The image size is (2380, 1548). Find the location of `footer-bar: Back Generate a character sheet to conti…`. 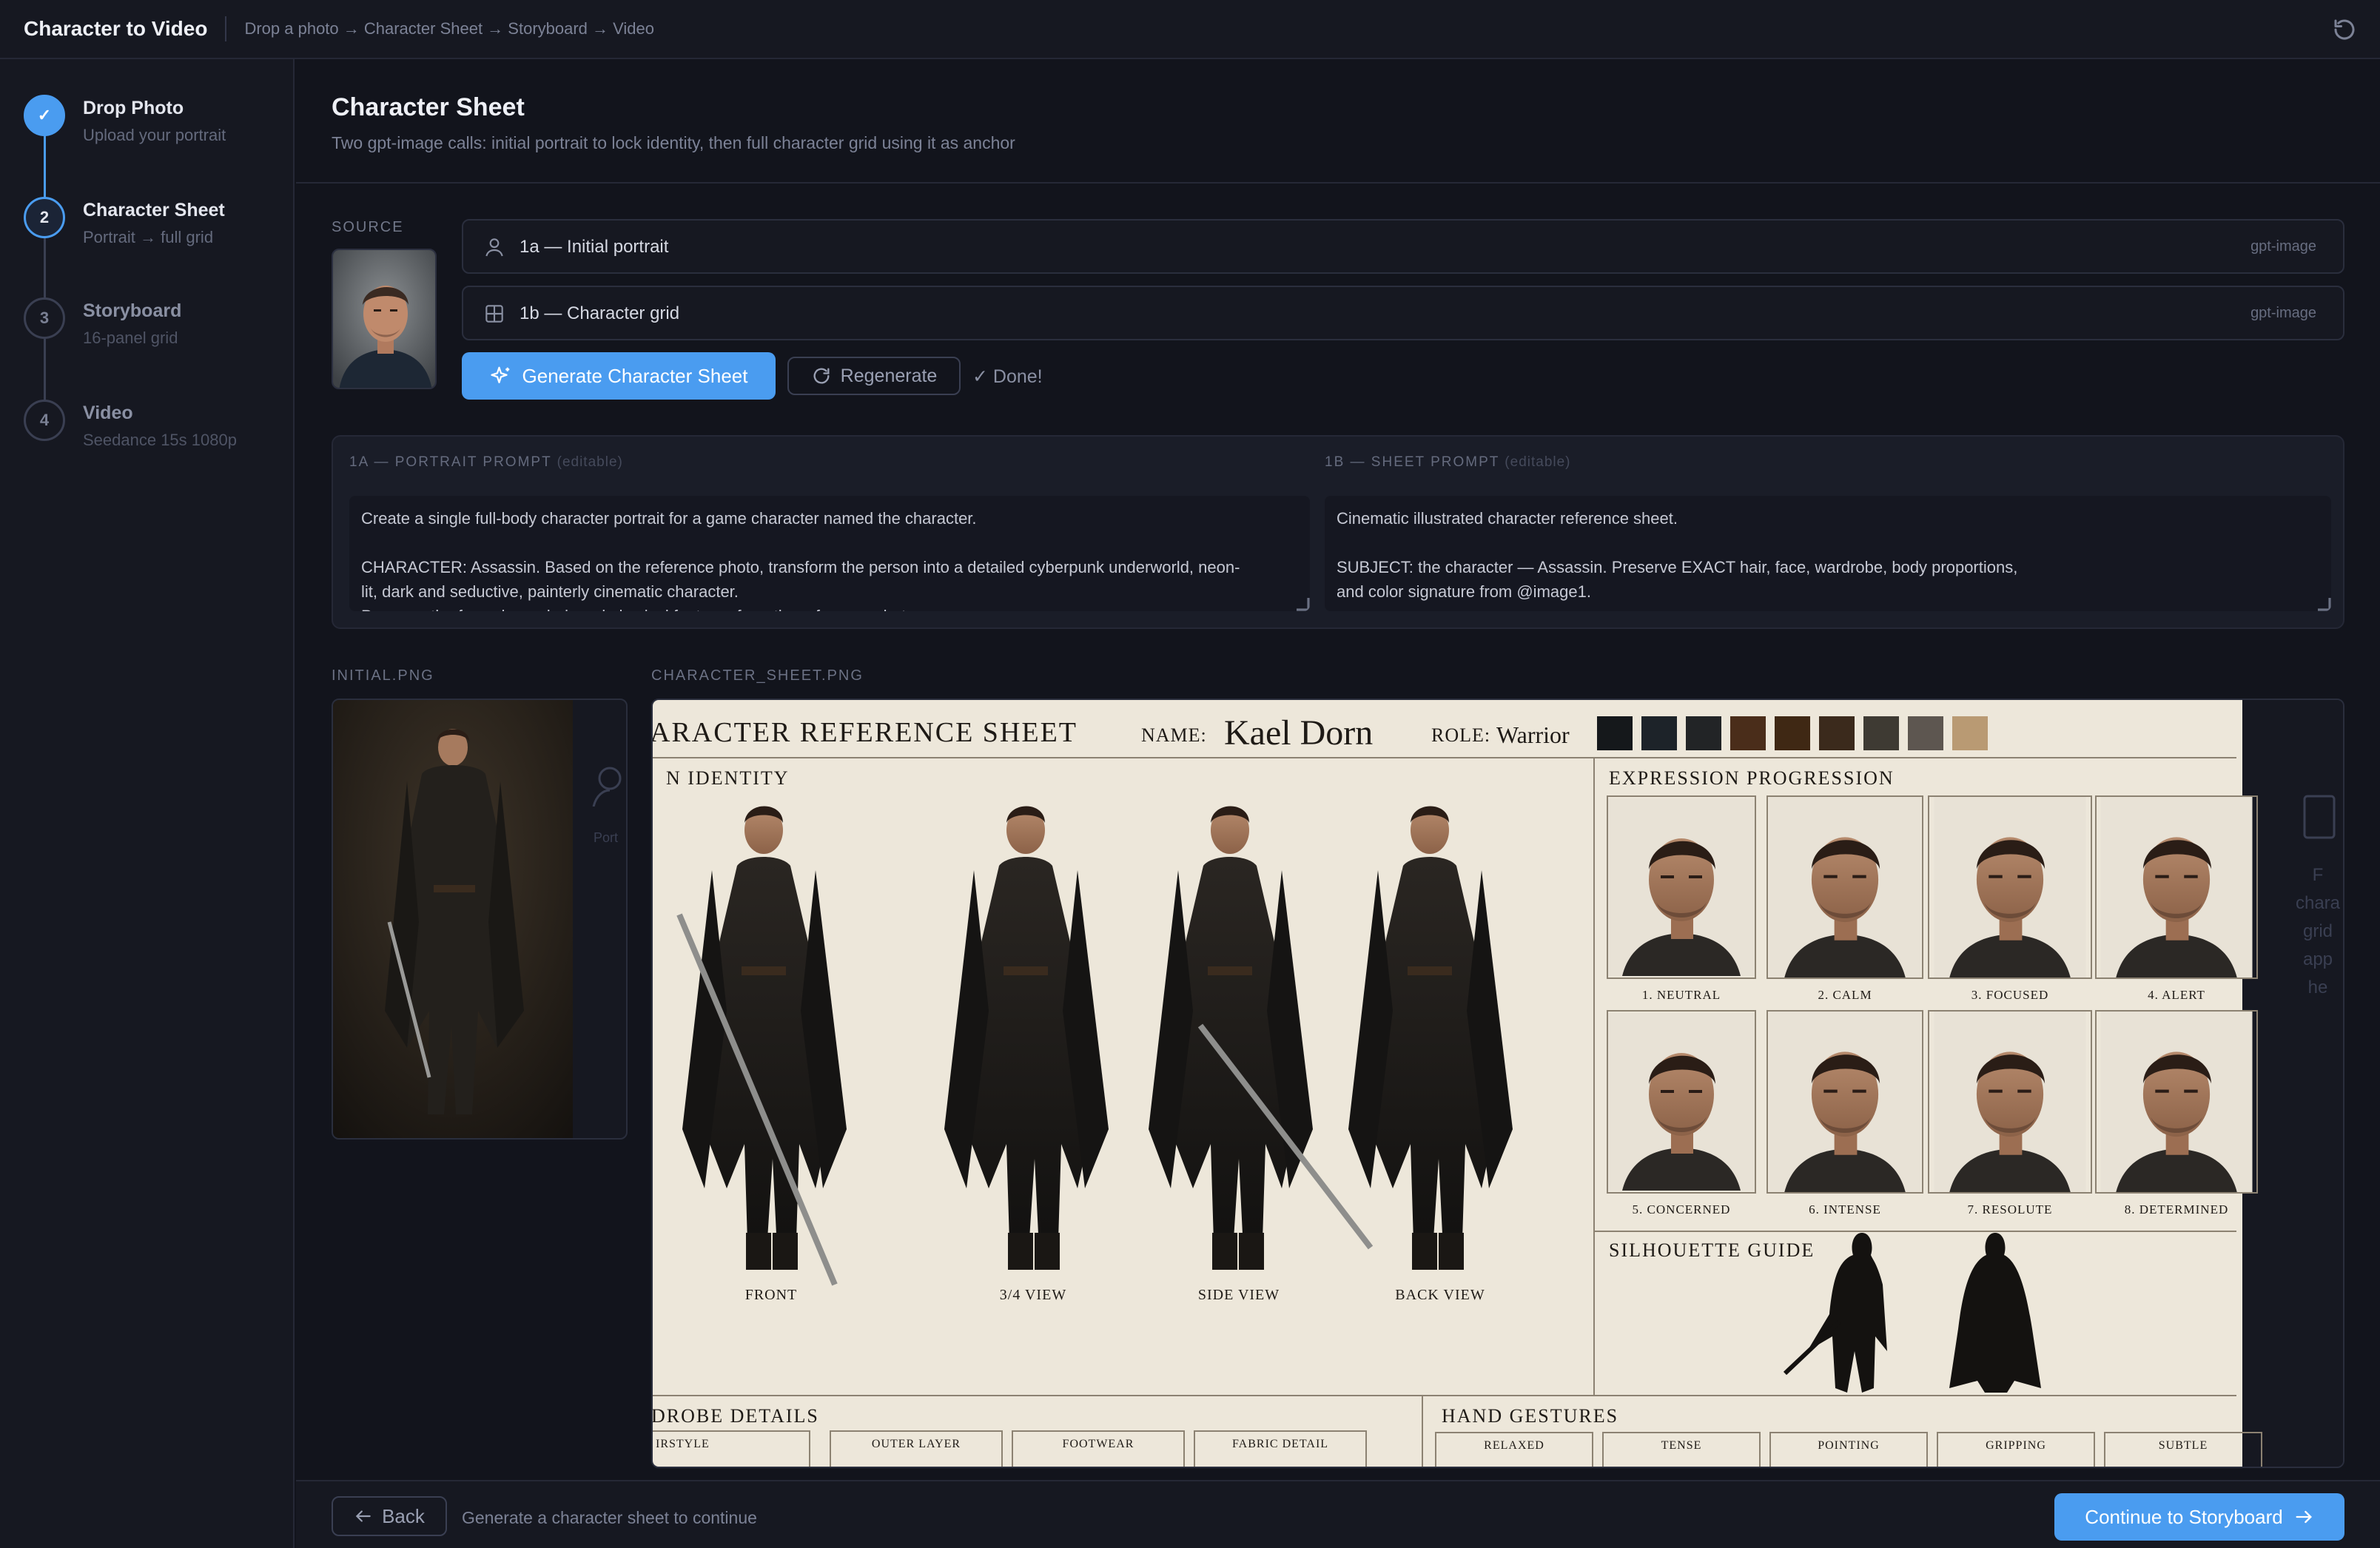

footer-bar: Back Generate a character sheet to conti… is located at coordinates (1338, 1514).